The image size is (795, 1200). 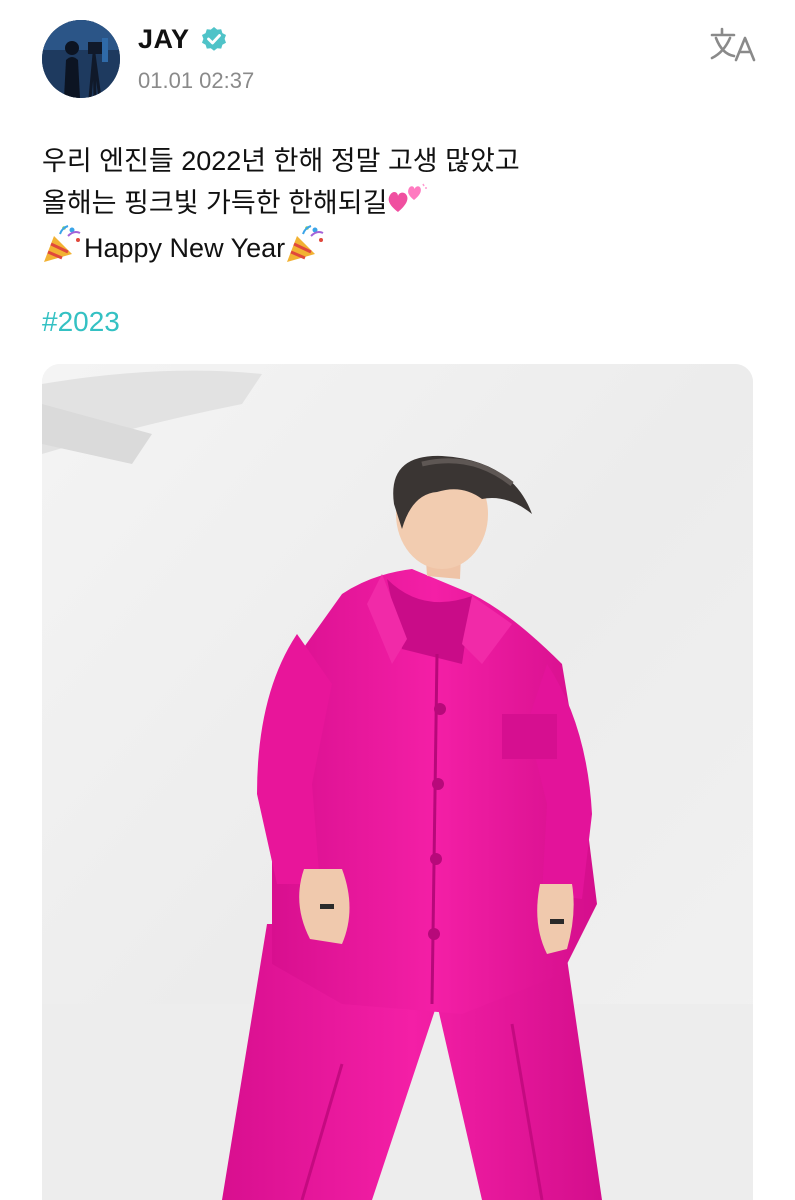 I want to click on author-name: JAY, so click(x=164, y=39).